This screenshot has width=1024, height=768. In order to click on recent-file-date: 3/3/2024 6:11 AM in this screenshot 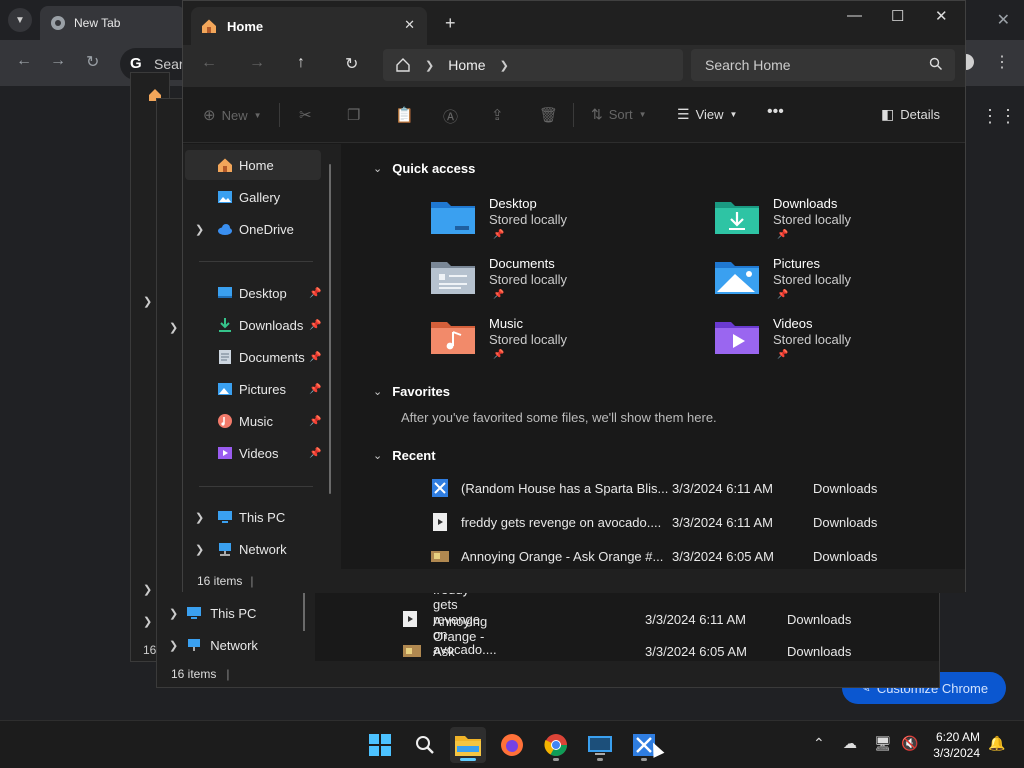, I will do `click(695, 619)`.